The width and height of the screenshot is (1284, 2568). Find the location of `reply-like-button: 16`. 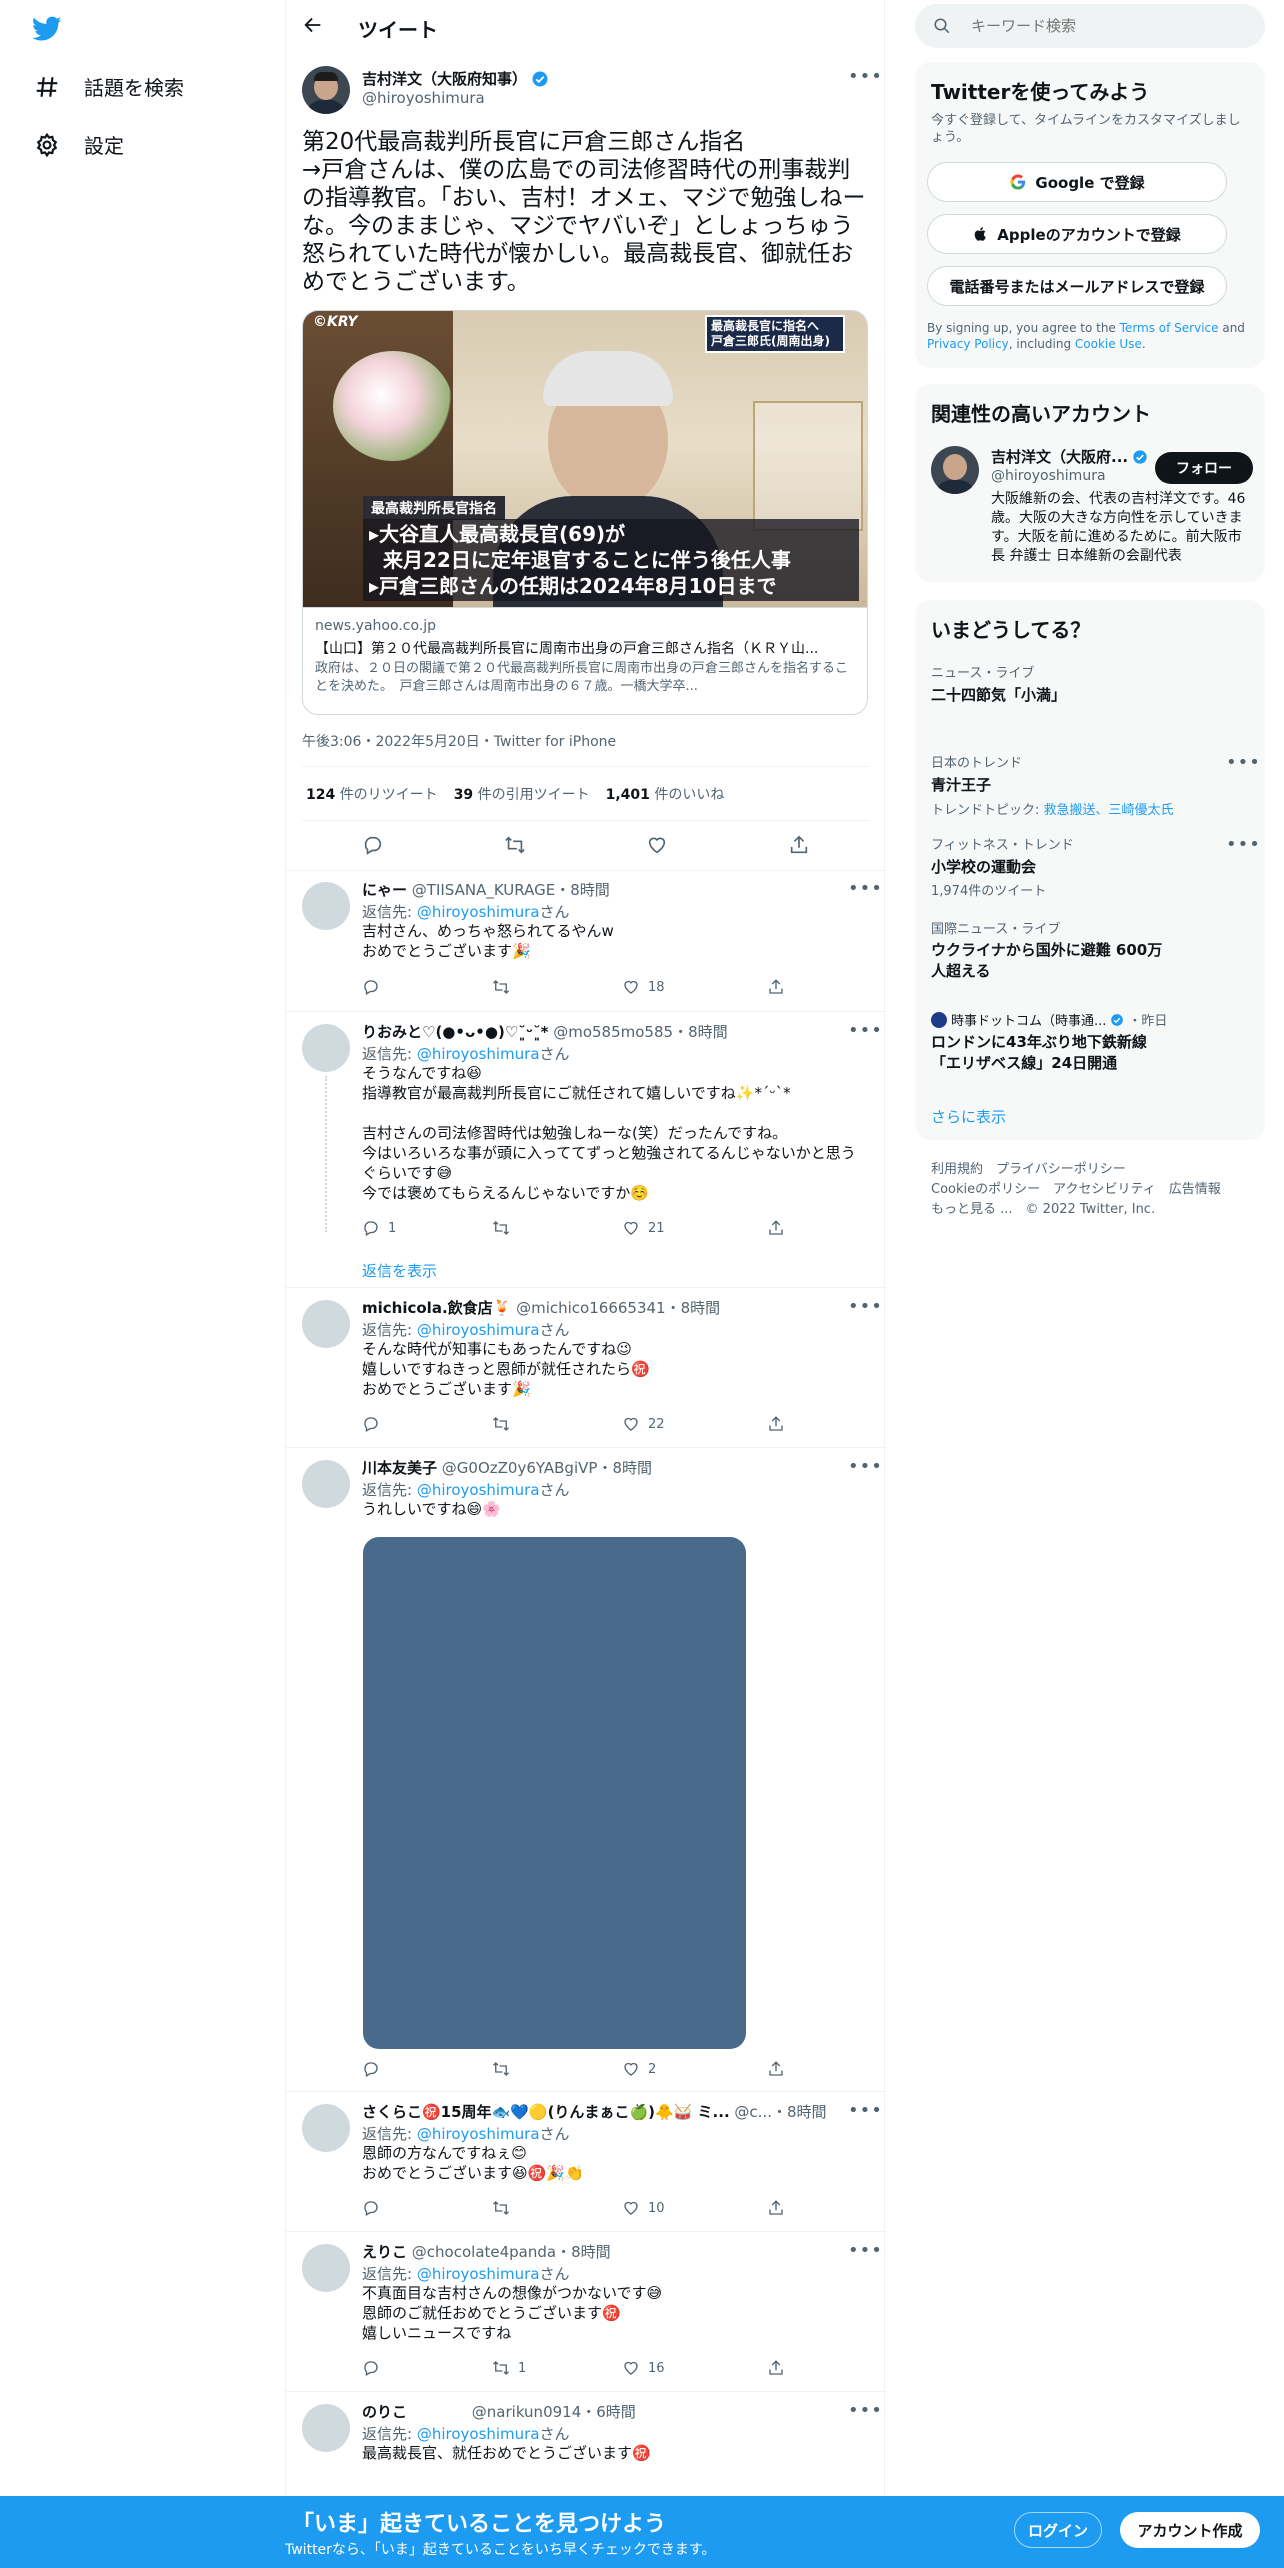

reply-like-button: 16 is located at coordinates (643, 2368).